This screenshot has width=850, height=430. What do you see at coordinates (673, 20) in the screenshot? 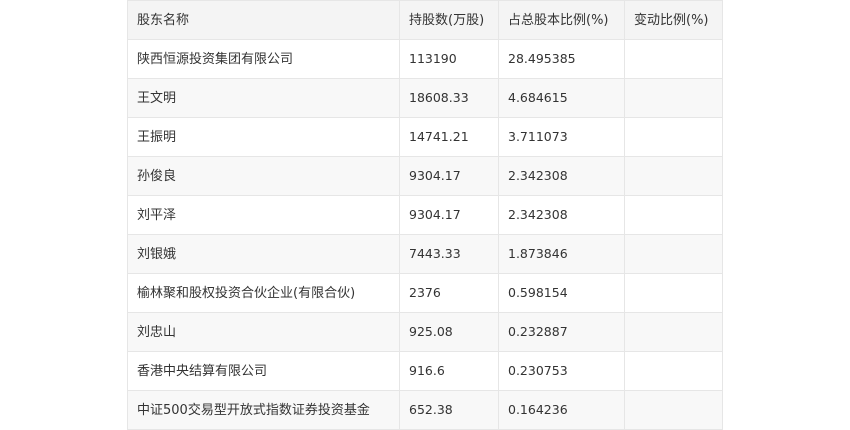
I see `header-change-ratio: 变动比例(%)` at bounding box center [673, 20].